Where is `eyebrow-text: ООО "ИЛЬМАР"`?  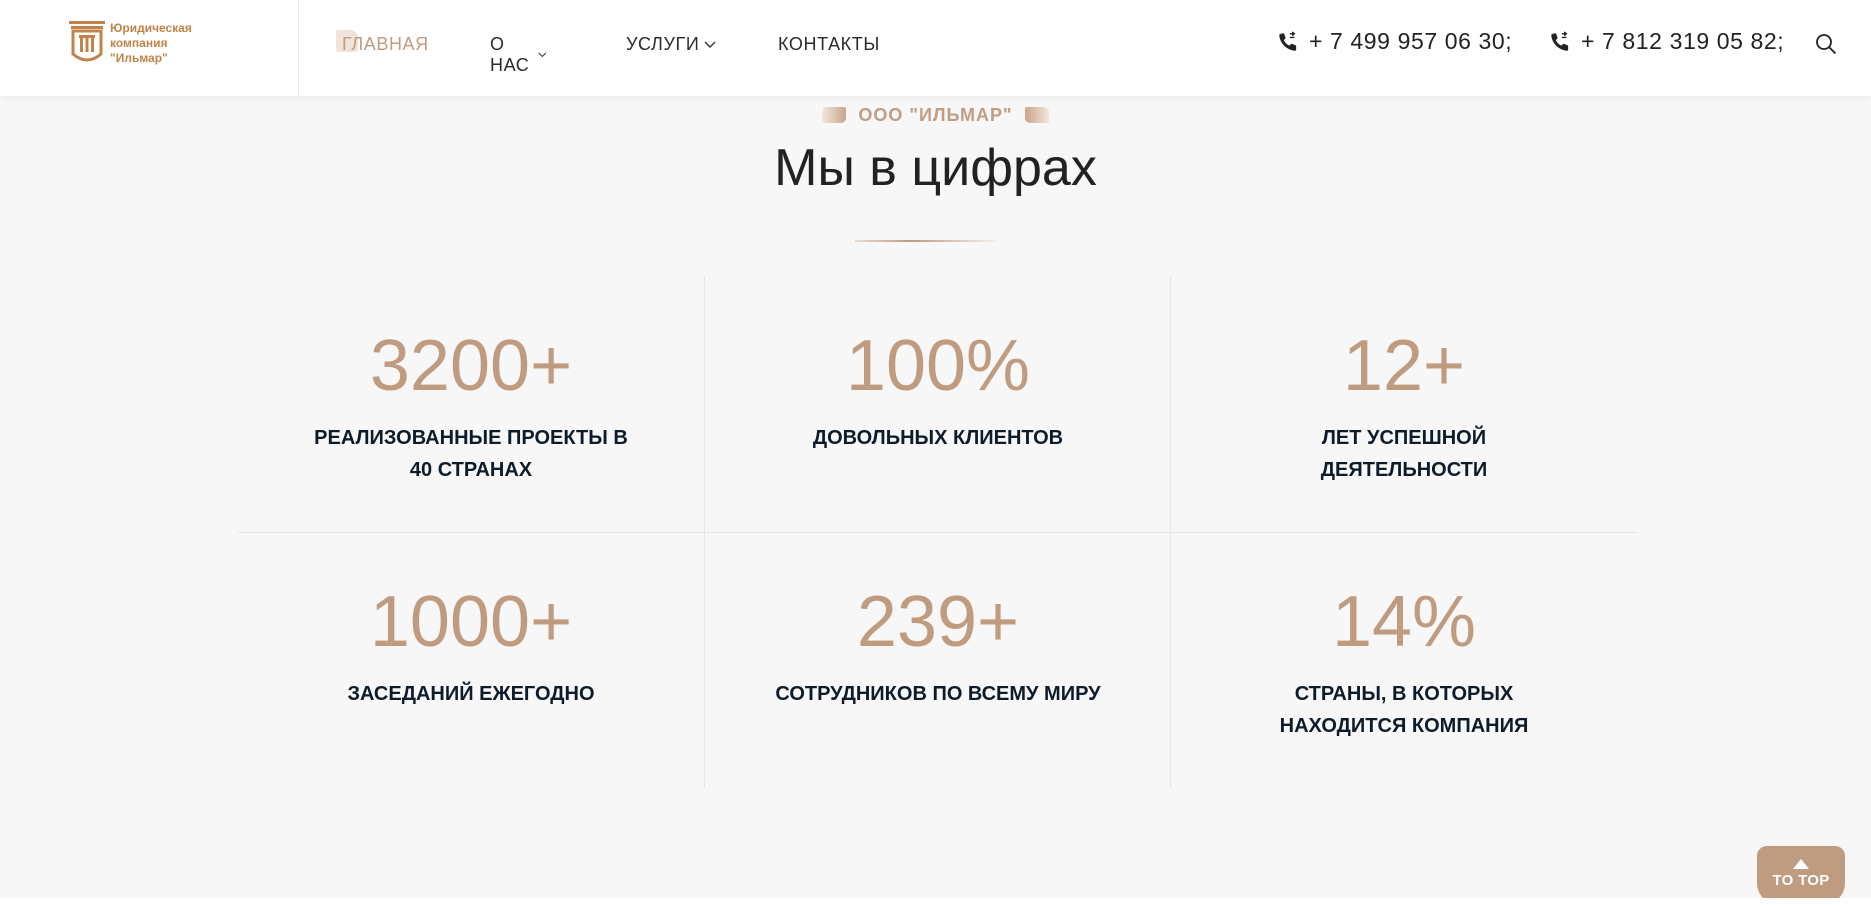
eyebrow-text: ООО "ИЛЬМАР" is located at coordinates (935, 114).